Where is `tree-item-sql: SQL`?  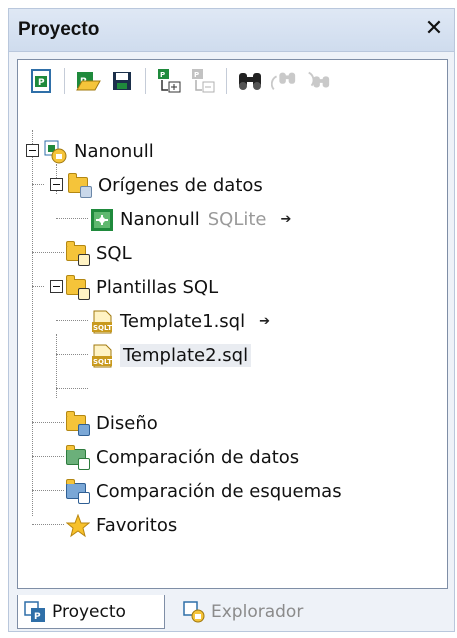 tree-item-sql: SQL is located at coordinates (99, 253).